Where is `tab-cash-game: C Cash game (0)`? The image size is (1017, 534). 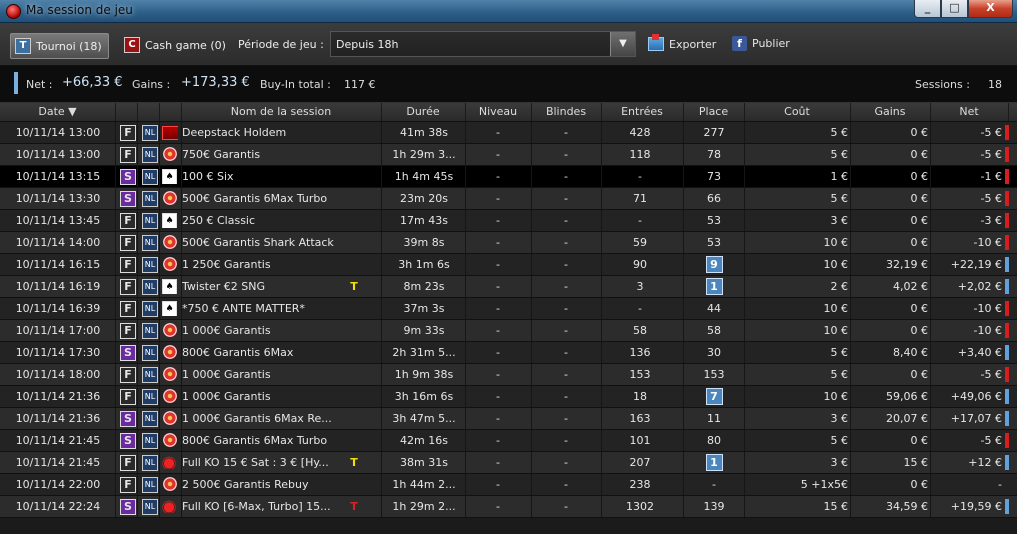 tab-cash-game: C Cash game (0) is located at coordinates (176, 45).